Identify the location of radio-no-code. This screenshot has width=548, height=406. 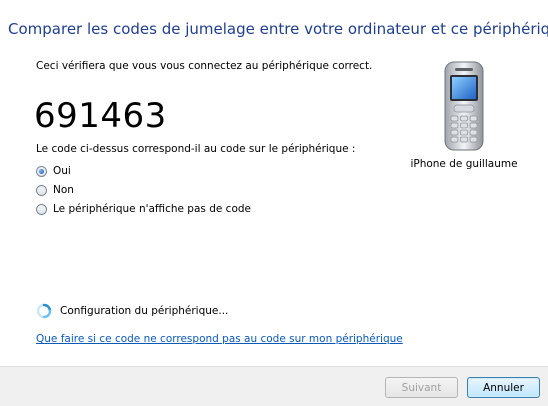
(41, 209).